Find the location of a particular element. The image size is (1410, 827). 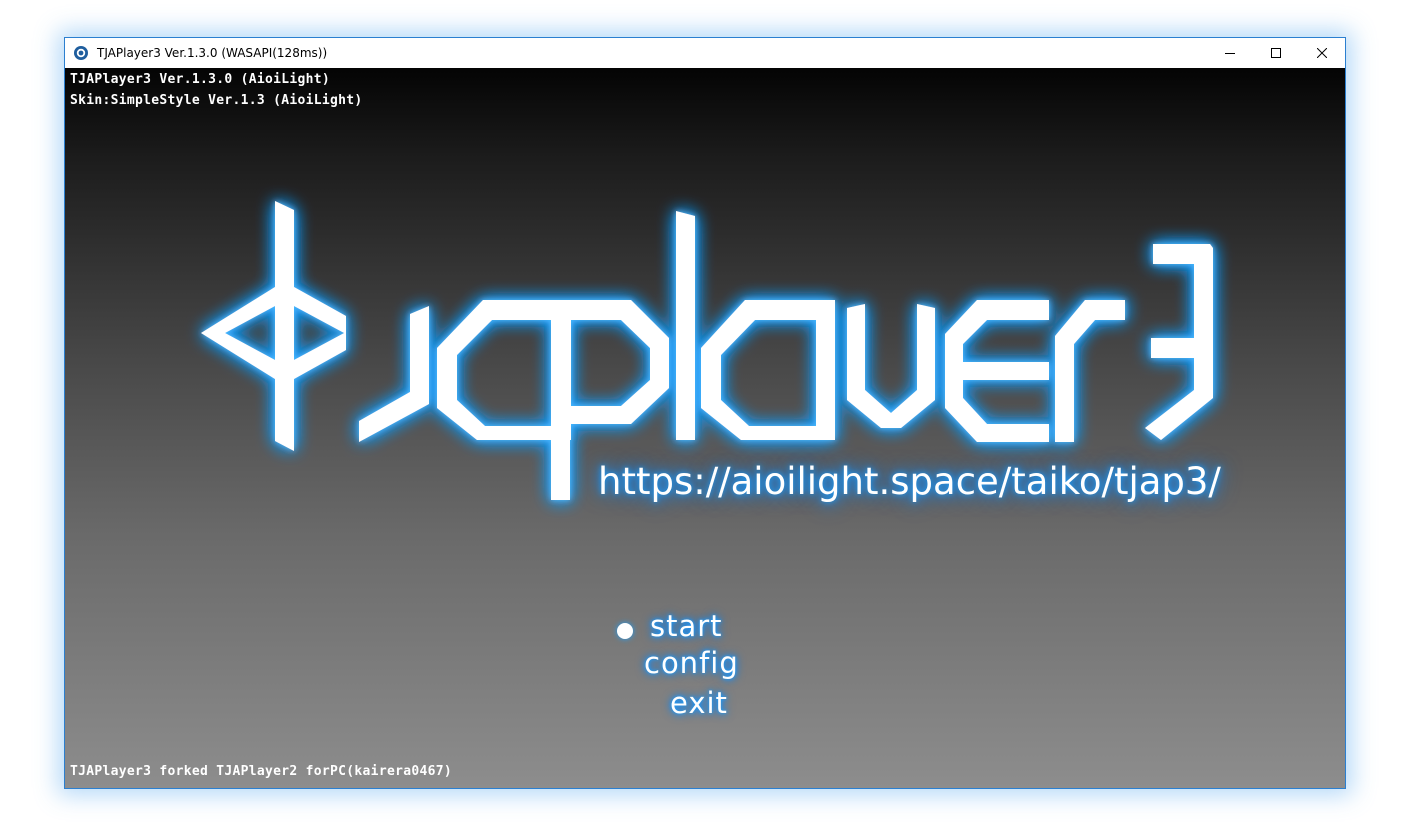

maximize-button is located at coordinates (1276, 53).